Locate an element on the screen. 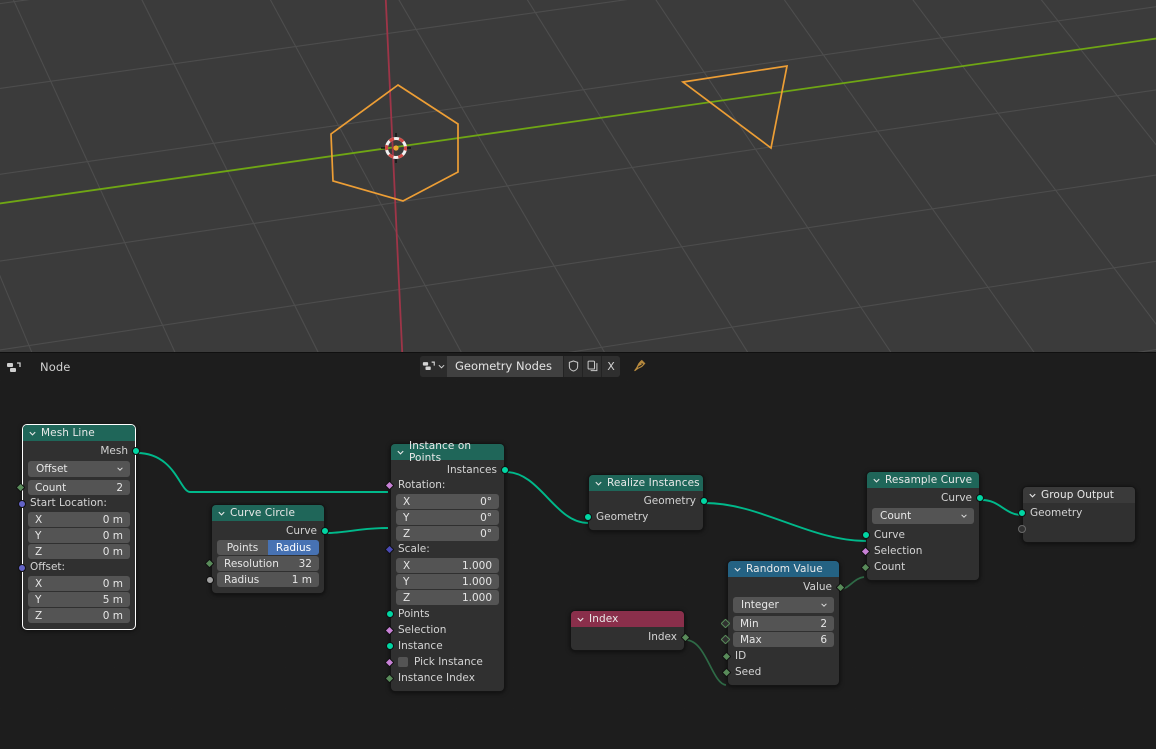  rotation-z-field: Z 0° is located at coordinates (447, 533).